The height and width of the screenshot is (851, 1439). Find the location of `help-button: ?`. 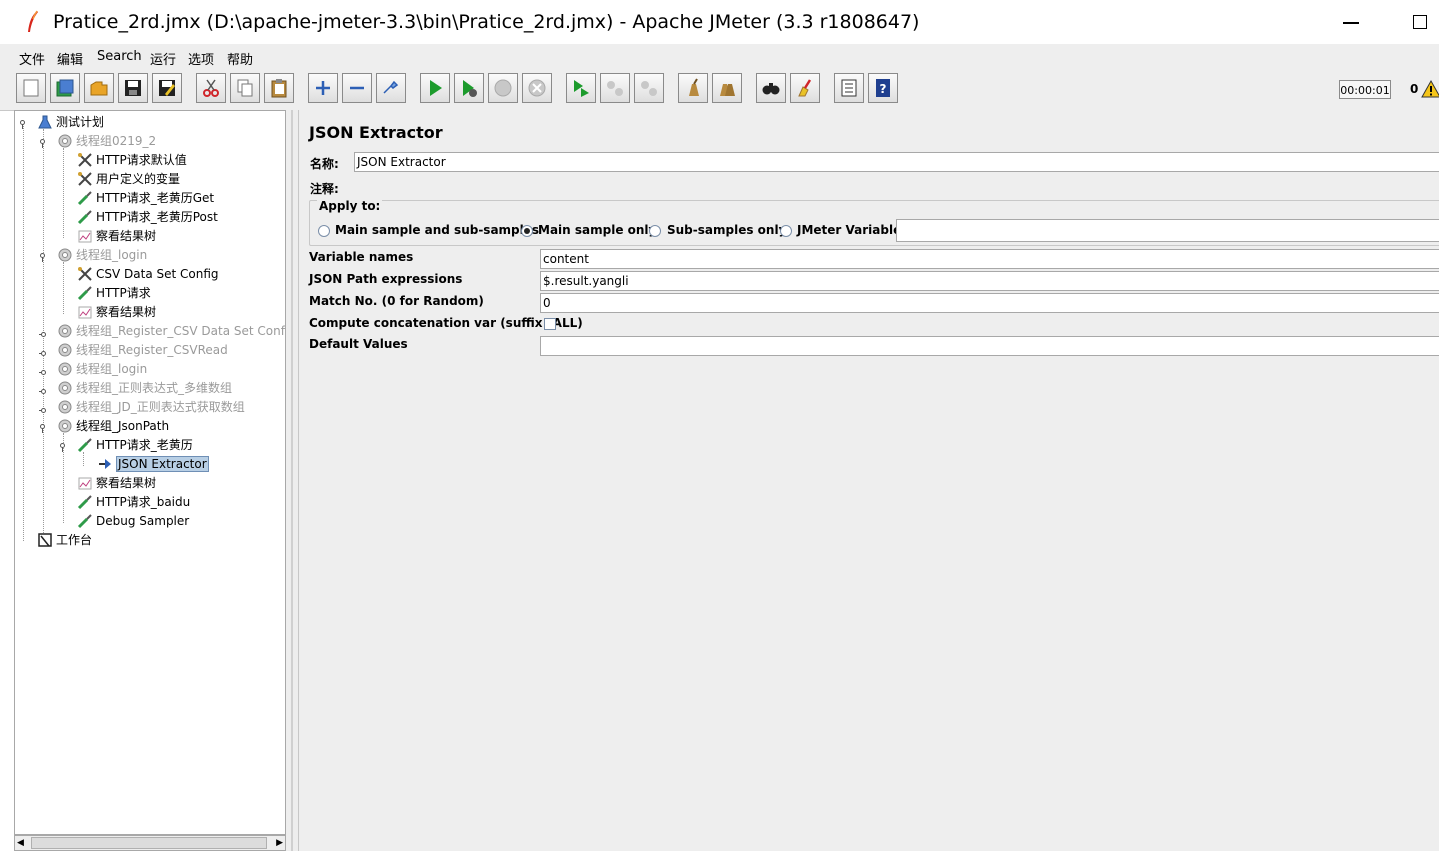

help-button: ? is located at coordinates (883, 88).